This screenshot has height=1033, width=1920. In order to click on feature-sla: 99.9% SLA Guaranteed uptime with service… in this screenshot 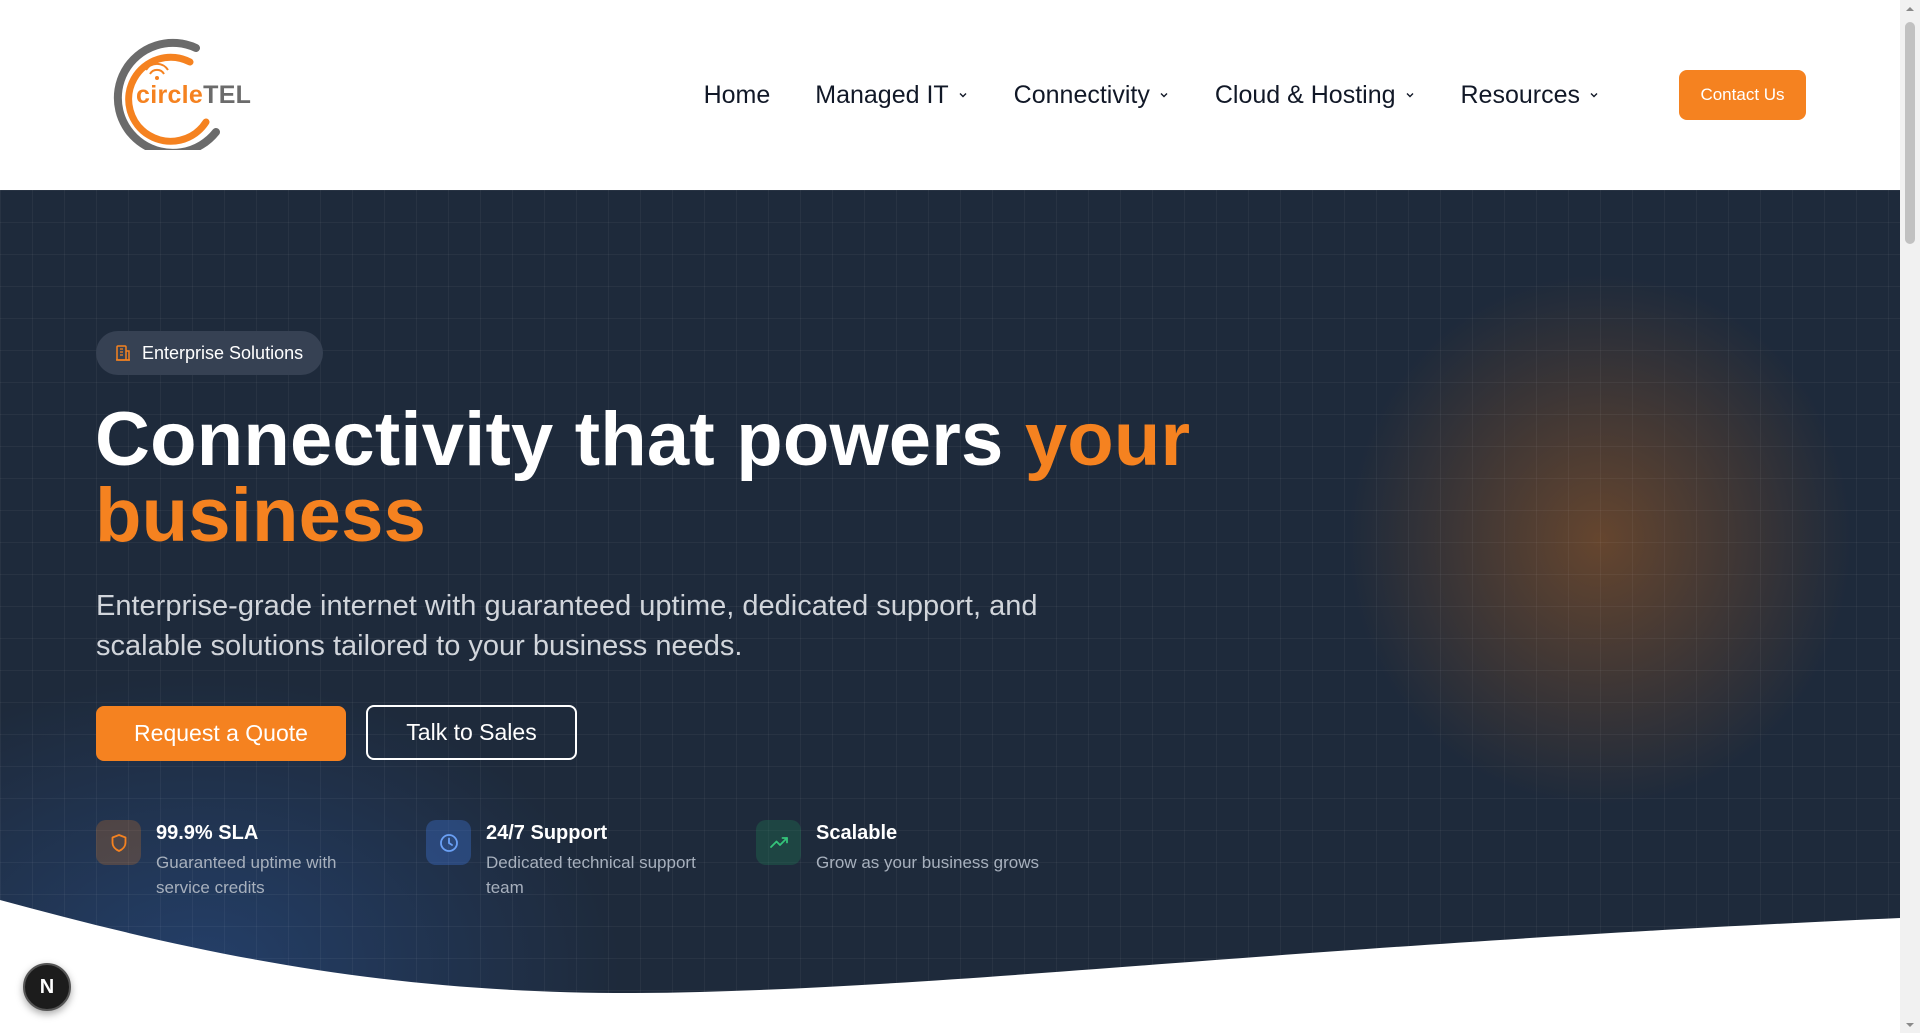, I will do `click(261, 860)`.